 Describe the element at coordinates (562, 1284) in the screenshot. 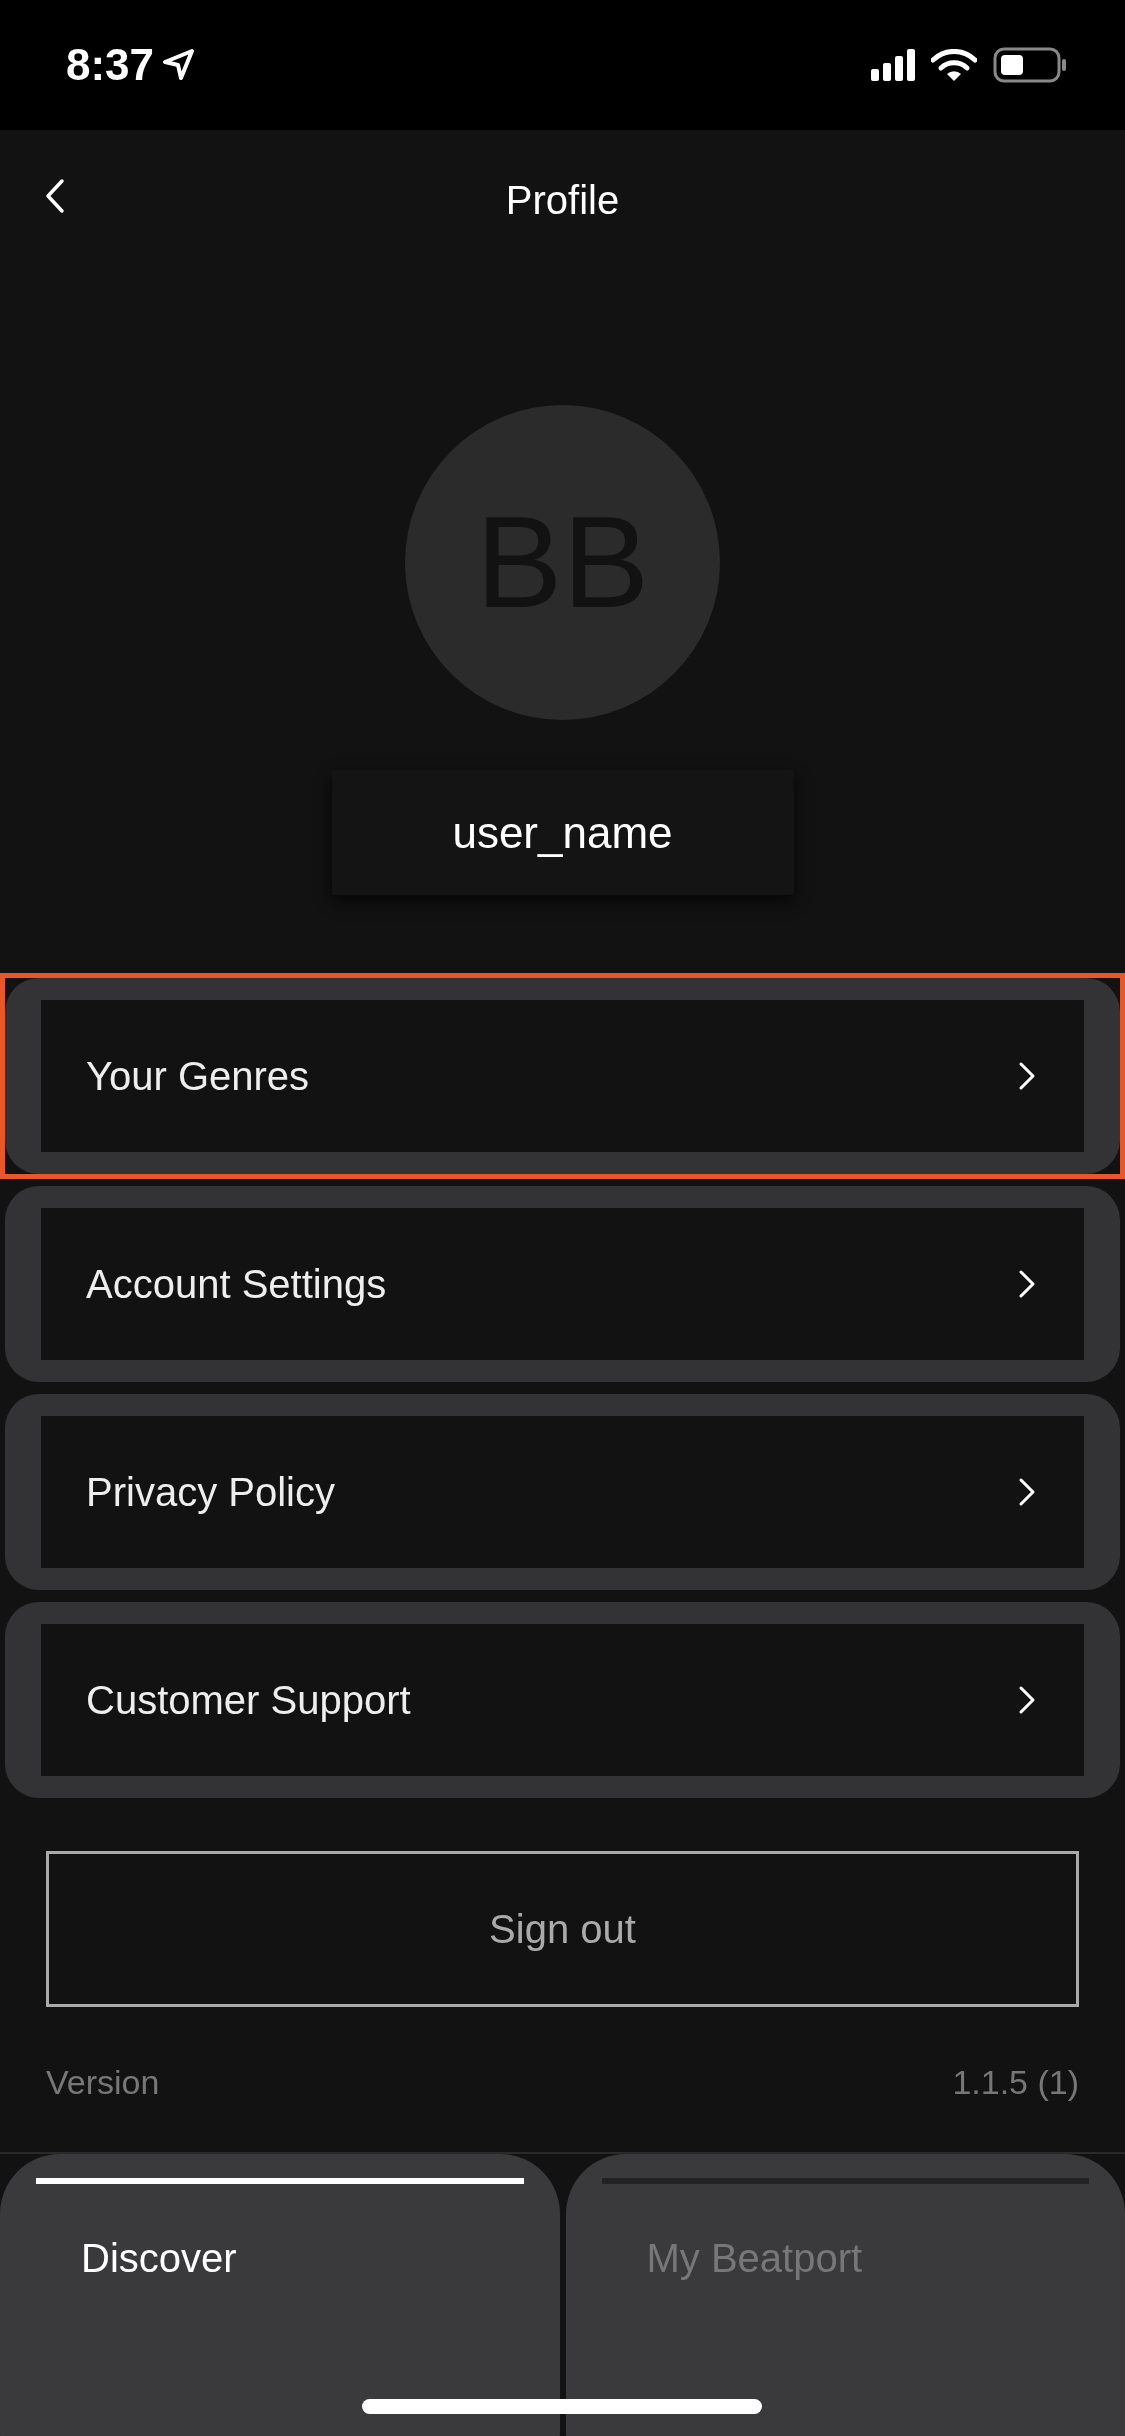

I see `menu-item: Account Settings` at that location.